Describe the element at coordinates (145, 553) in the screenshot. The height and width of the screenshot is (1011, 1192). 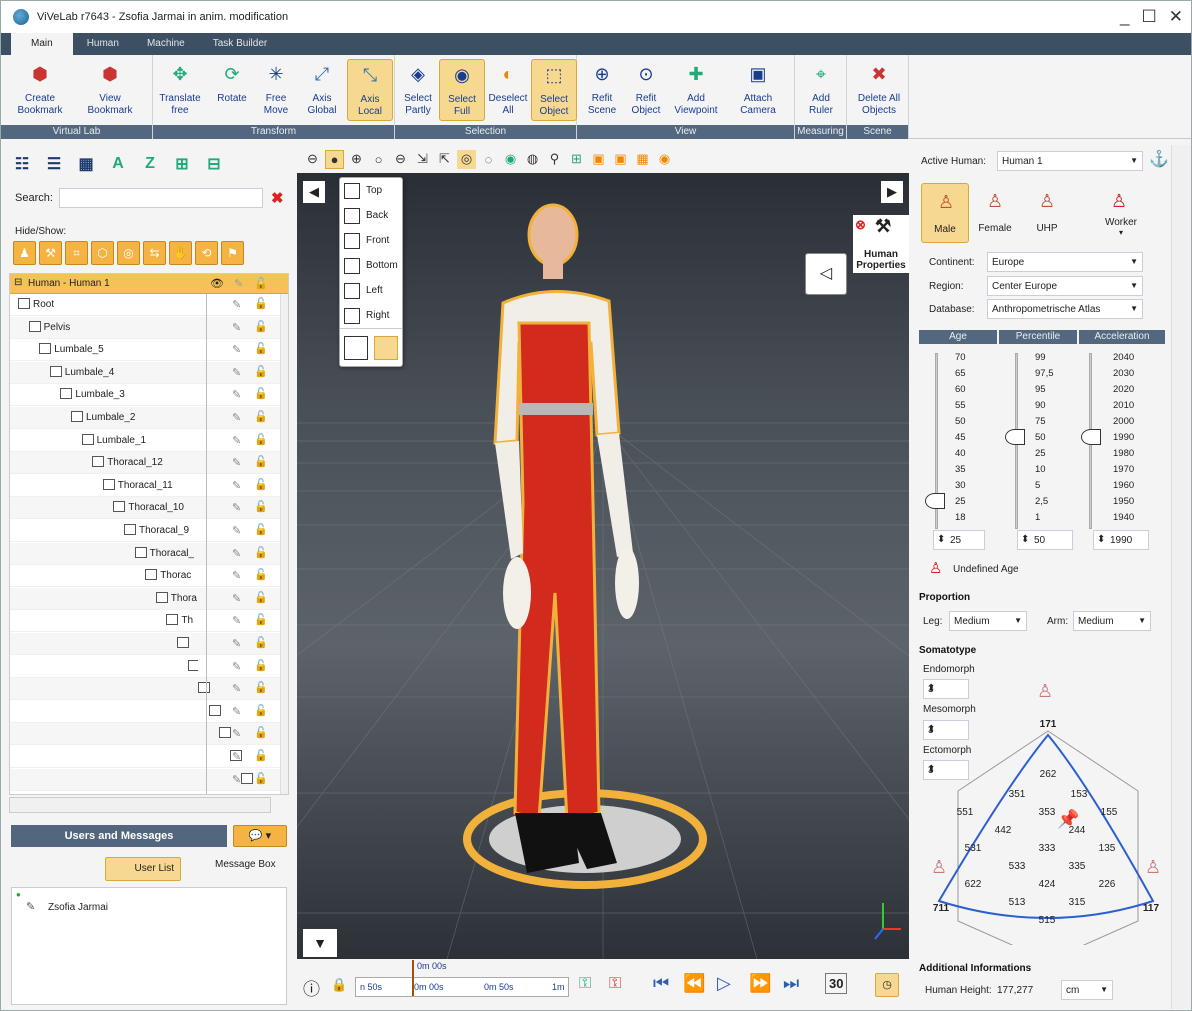
I see `tree-row: Thoracal_ ✎ 🔓` at that location.